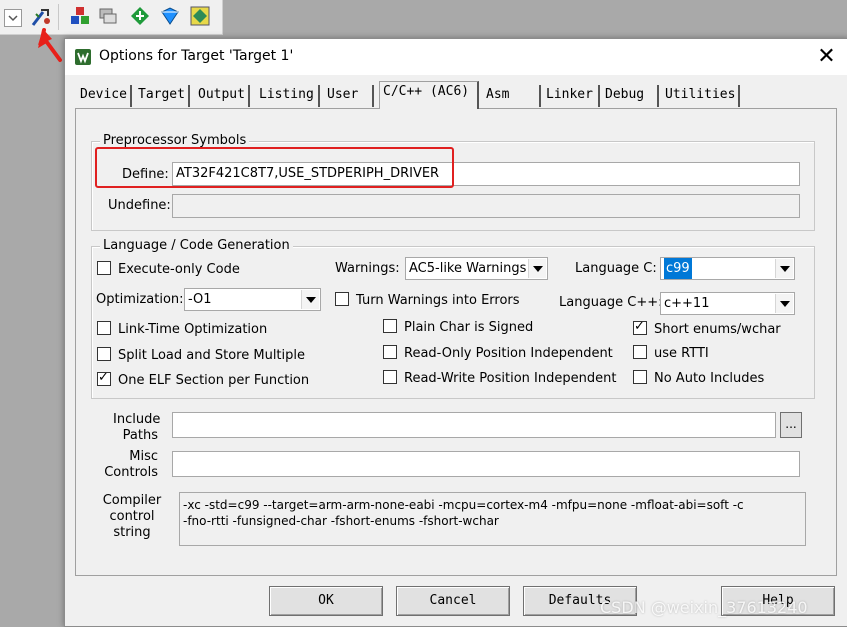  Describe the element at coordinates (709, 378) in the screenshot. I see `no-auto-includes-label: No Auto Includes` at that location.